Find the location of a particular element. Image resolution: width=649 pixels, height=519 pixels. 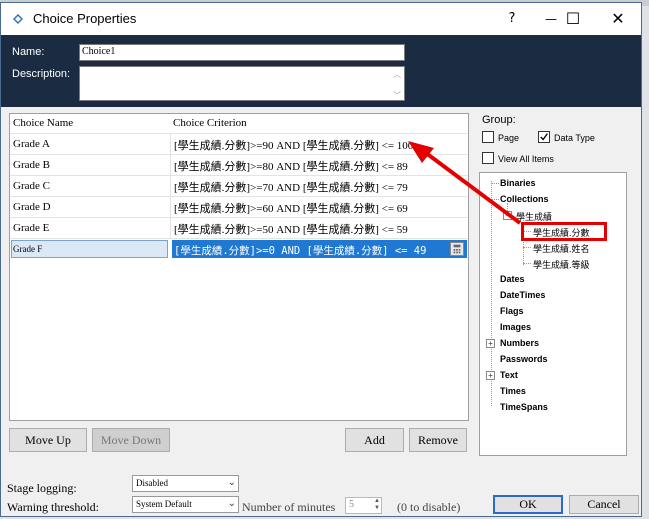

choice-name-cell: Grade D is located at coordinates (32, 207).